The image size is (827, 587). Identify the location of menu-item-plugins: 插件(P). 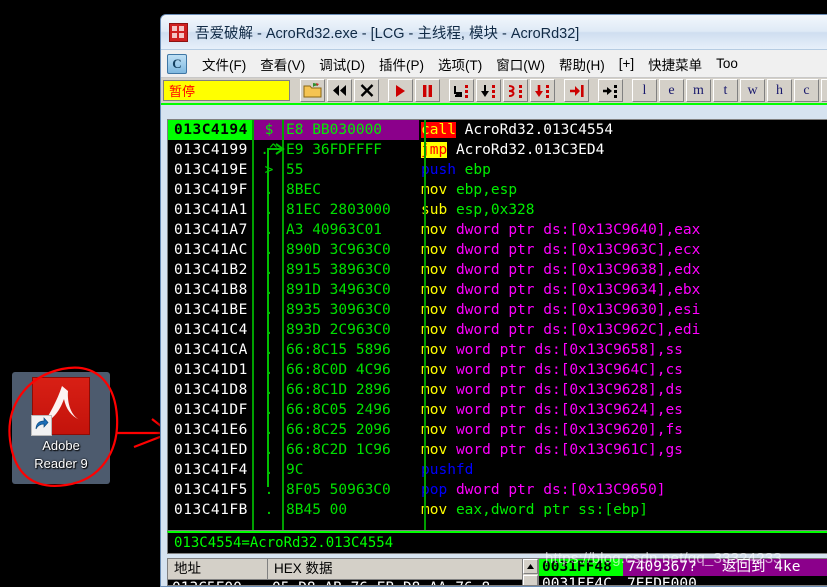
(401, 64).